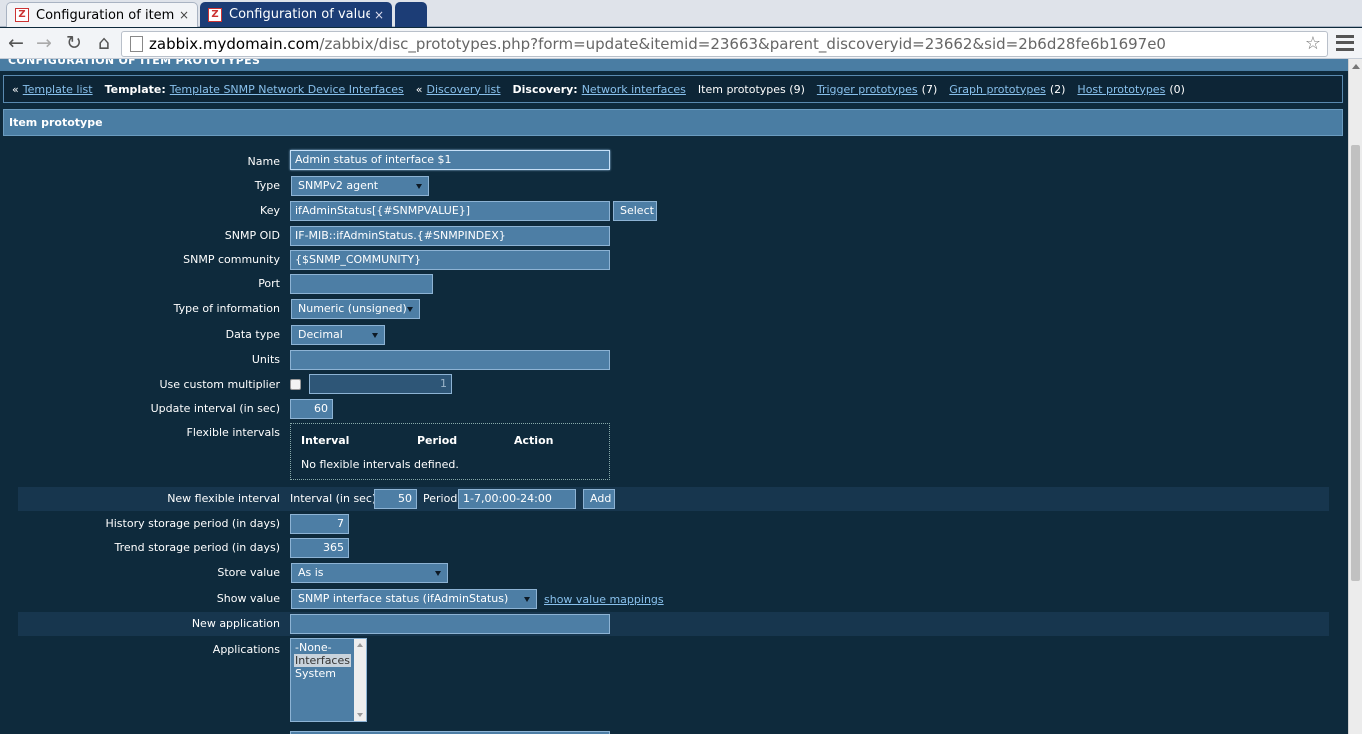 This screenshot has width=1362, height=734. Describe the element at coordinates (673, 573) in the screenshot. I see `store-value-row: Store value As is` at that location.